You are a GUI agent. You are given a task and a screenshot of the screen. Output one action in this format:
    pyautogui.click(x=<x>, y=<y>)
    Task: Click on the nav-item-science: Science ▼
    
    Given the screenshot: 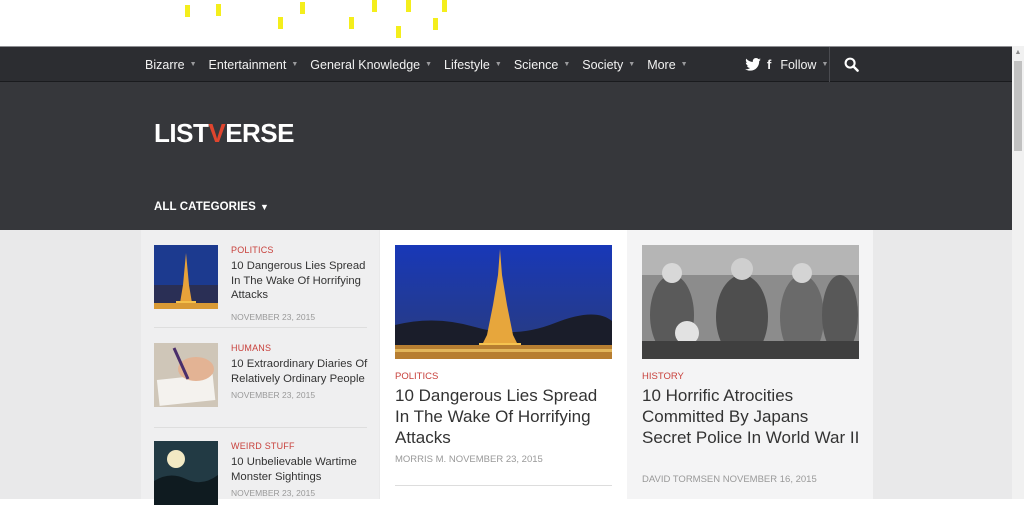 What is the action you would take?
    pyautogui.click(x=542, y=65)
    